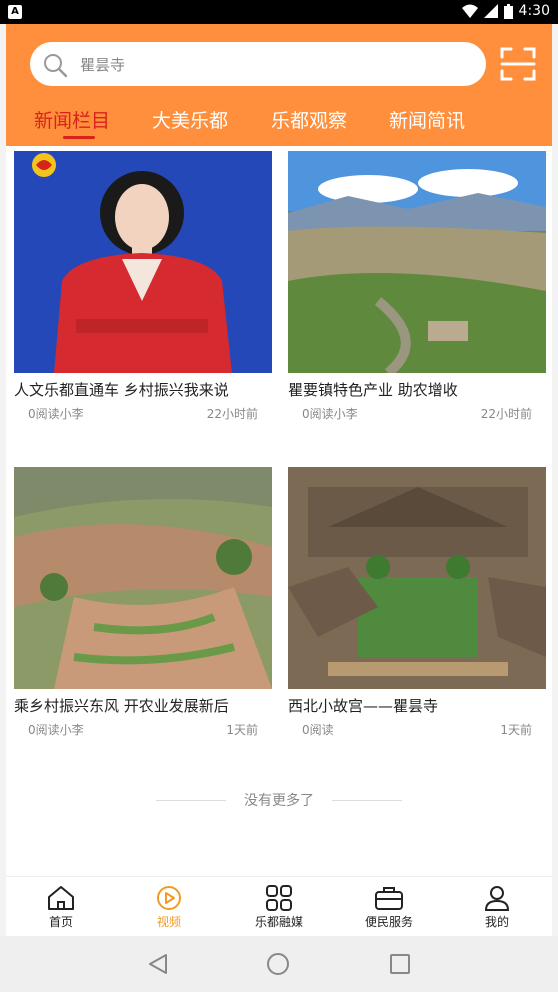 This screenshot has width=558, height=992. Describe the element at coordinates (363, 706) in the screenshot. I see `article-title: 西北小故宫——瞿昙寺` at that location.